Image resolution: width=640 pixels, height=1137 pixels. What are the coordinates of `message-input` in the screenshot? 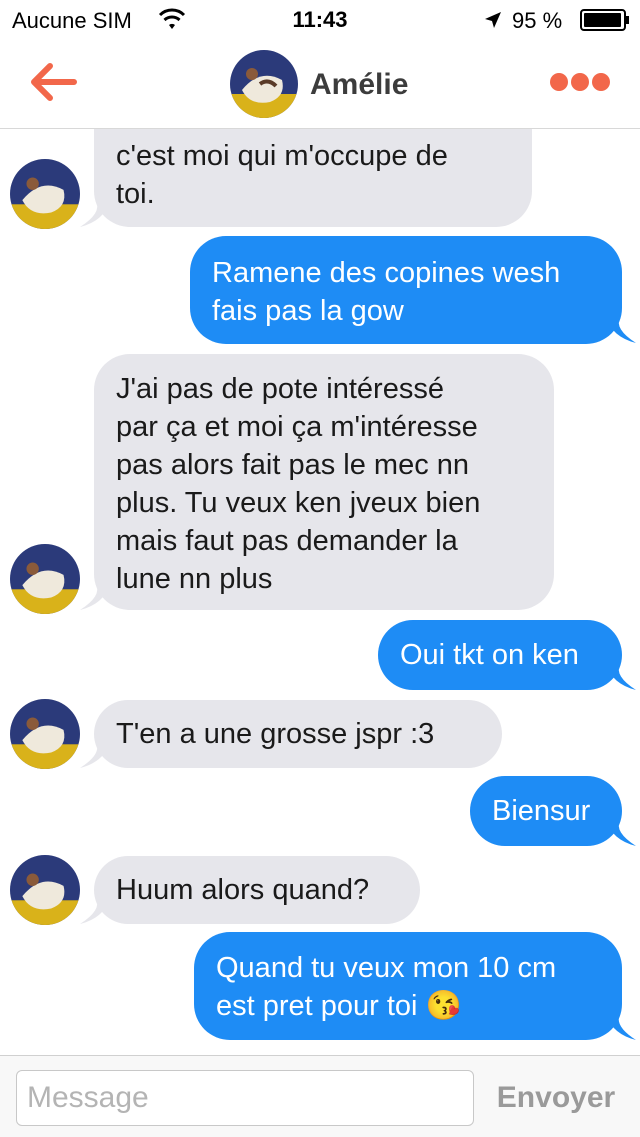 It's located at (245, 1098).